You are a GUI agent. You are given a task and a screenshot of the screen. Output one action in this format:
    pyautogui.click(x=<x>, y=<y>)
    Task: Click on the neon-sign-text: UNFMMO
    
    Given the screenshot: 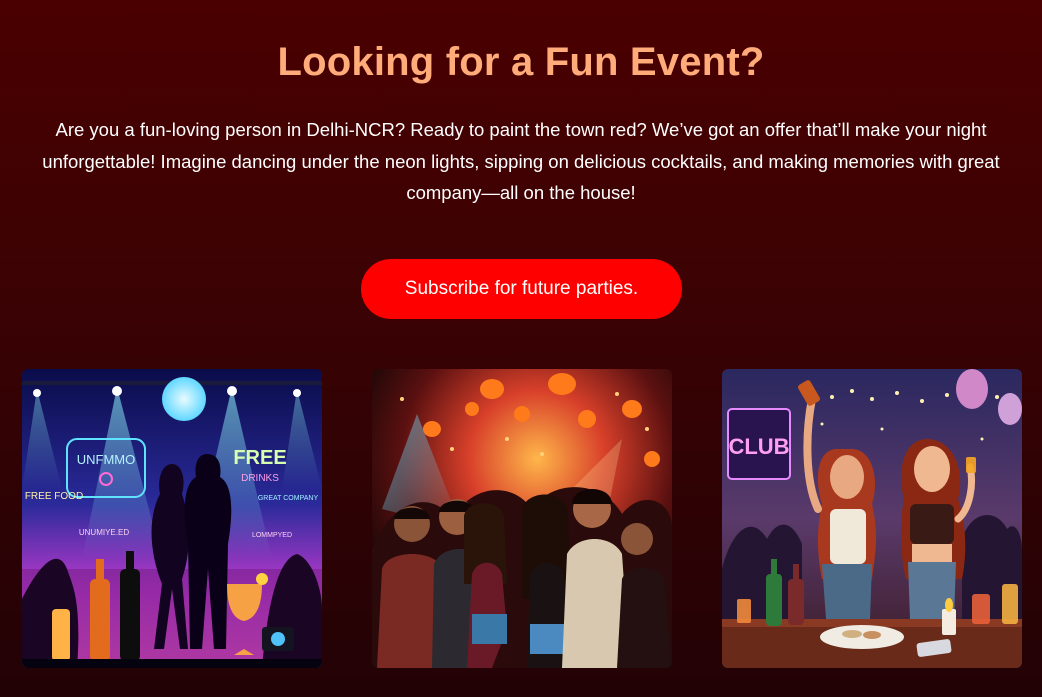 What is the action you would take?
    pyautogui.click(x=106, y=459)
    